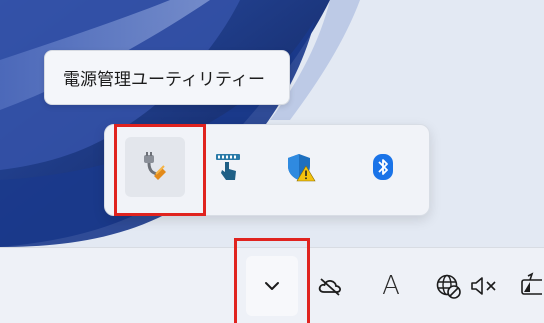  I want to click on power-plug-icon, so click(155, 166).